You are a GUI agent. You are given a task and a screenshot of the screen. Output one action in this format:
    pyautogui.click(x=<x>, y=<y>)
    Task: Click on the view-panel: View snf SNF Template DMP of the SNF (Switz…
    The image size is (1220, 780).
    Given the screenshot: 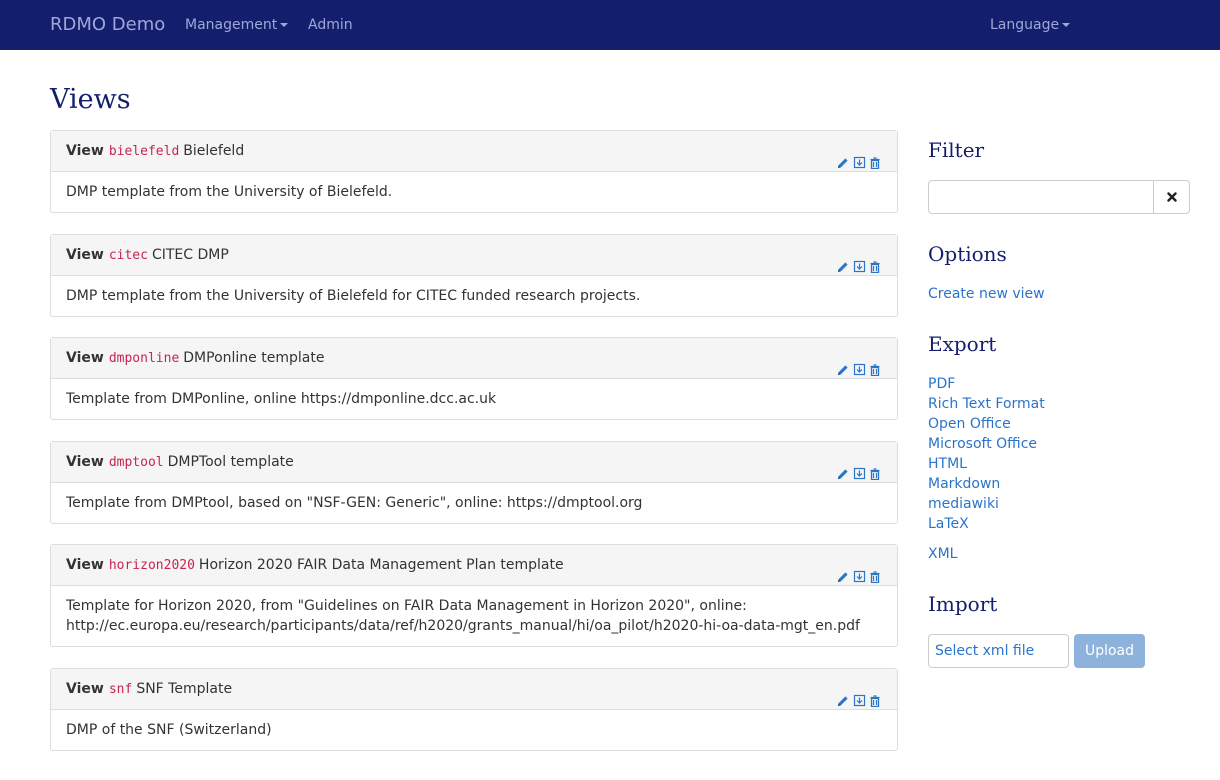 What is the action you would take?
    pyautogui.click(x=474, y=709)
    